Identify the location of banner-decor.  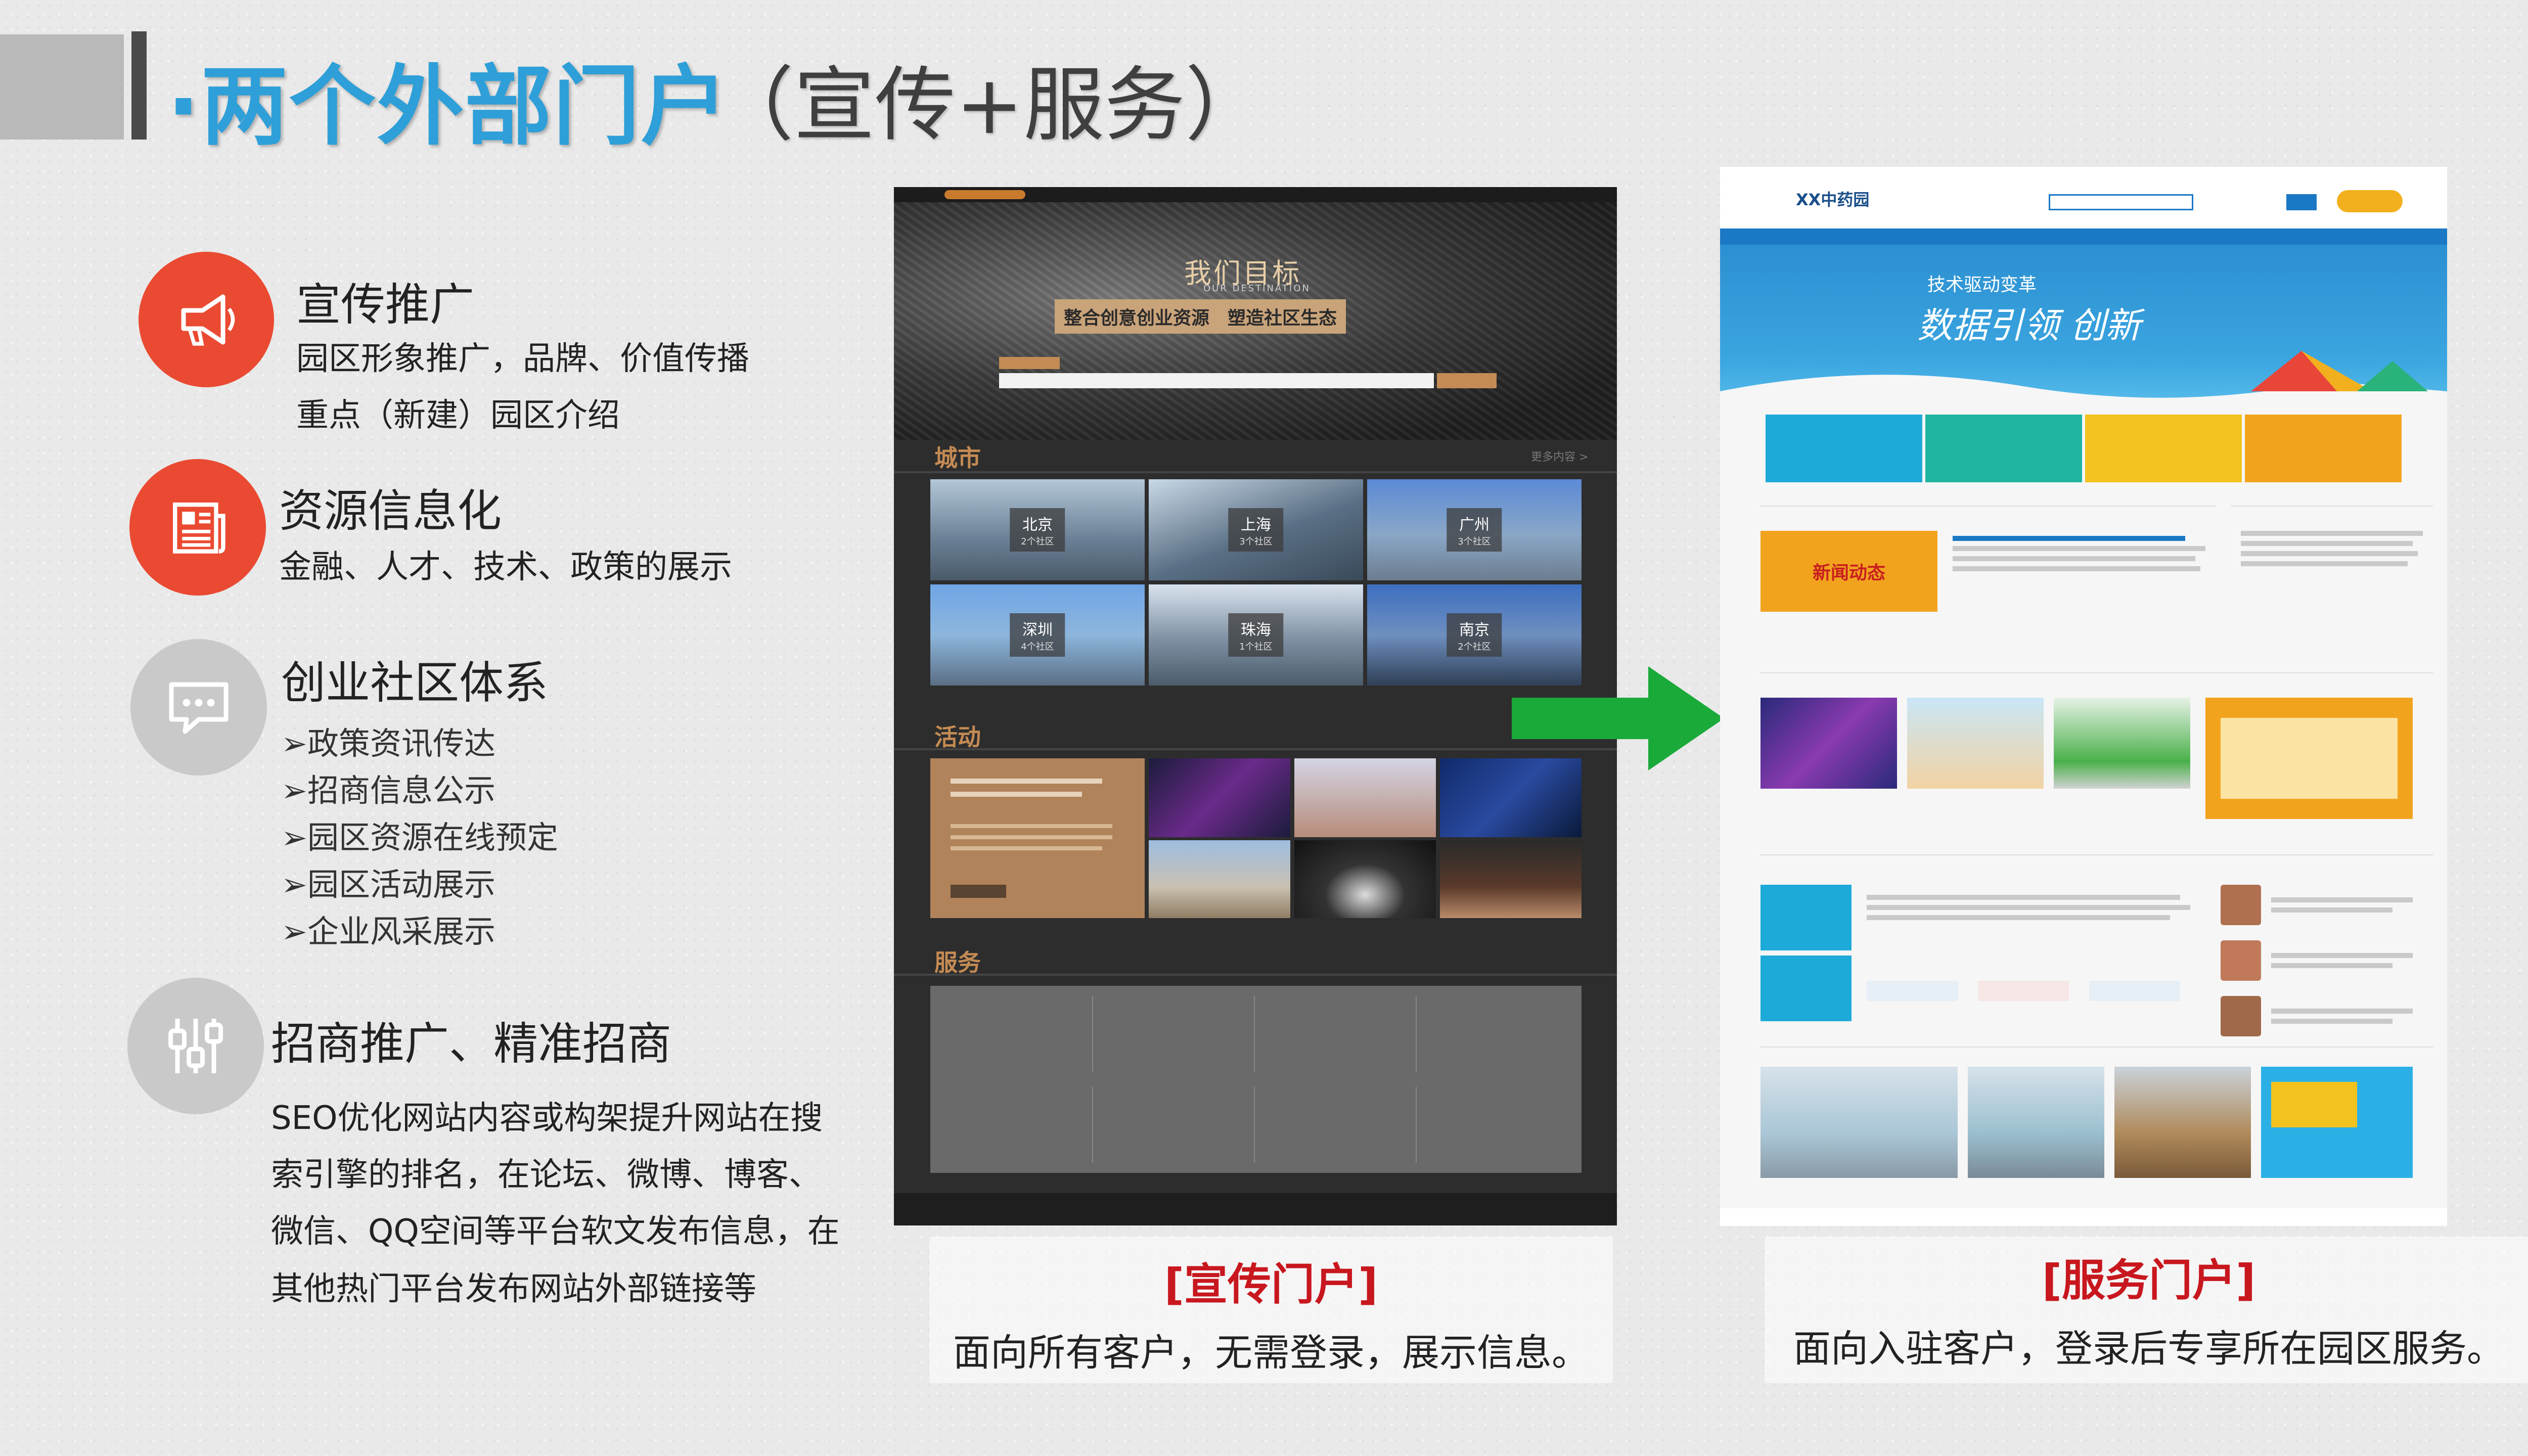
(2084, 381).